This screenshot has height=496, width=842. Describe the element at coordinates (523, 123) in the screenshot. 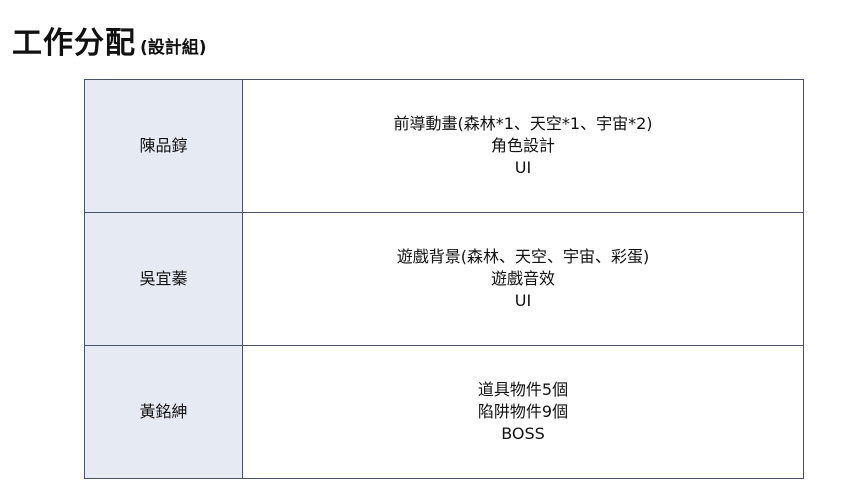

I see `task-item: 前導動畫(森林*1、天空*1、宇宙*2)` at that location.